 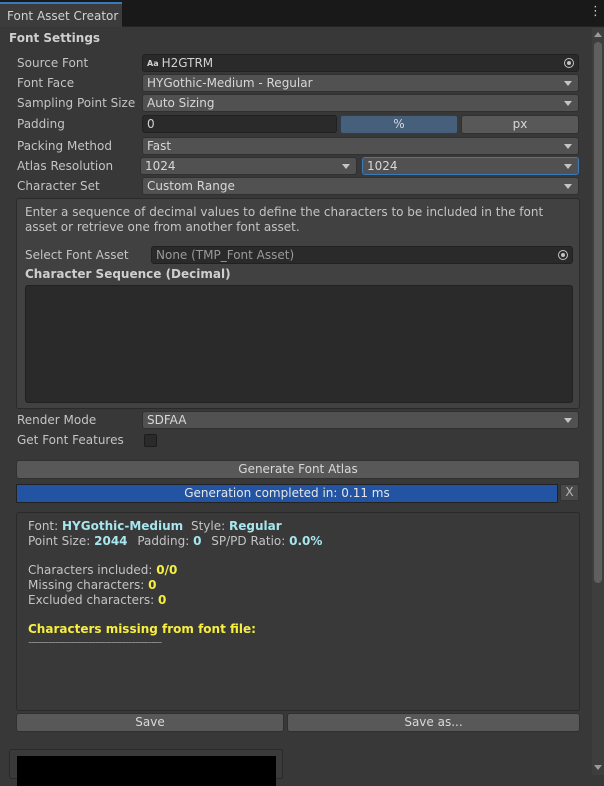 I want to click on get-font-features-label: Get Font Features, so click(x=70, y=440).